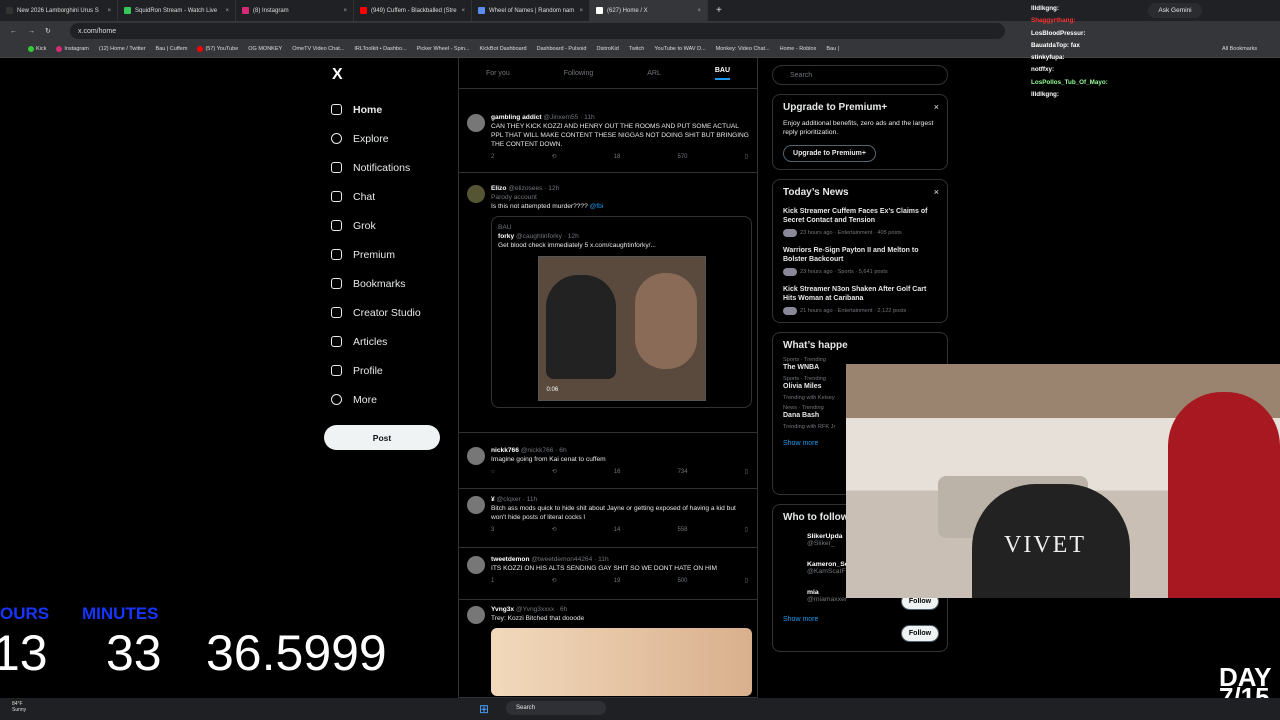  What do you see at coordinates (621, 328) in the screenshot?
I see `video-player: 0:06` at bounding box center [621, 328].